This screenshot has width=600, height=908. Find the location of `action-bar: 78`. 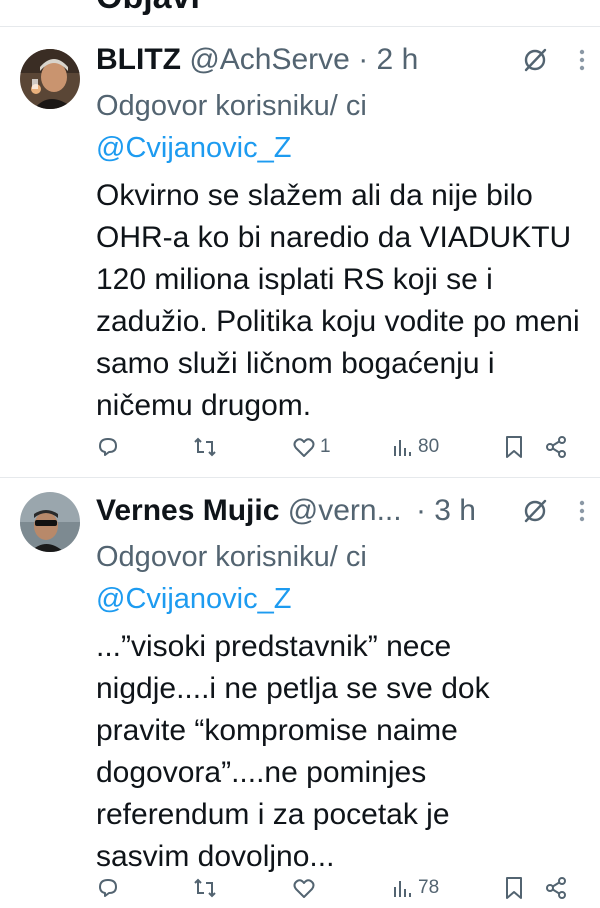

action-bar: 78 is located at coordinates (342, 888).